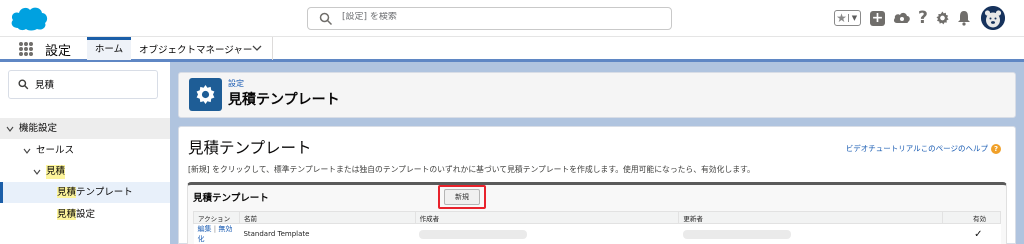 The width and height of the screenshot is (1024, 244). I want to click on tab-object-manager: オブジェクトマネージャー, so click(195, 49).